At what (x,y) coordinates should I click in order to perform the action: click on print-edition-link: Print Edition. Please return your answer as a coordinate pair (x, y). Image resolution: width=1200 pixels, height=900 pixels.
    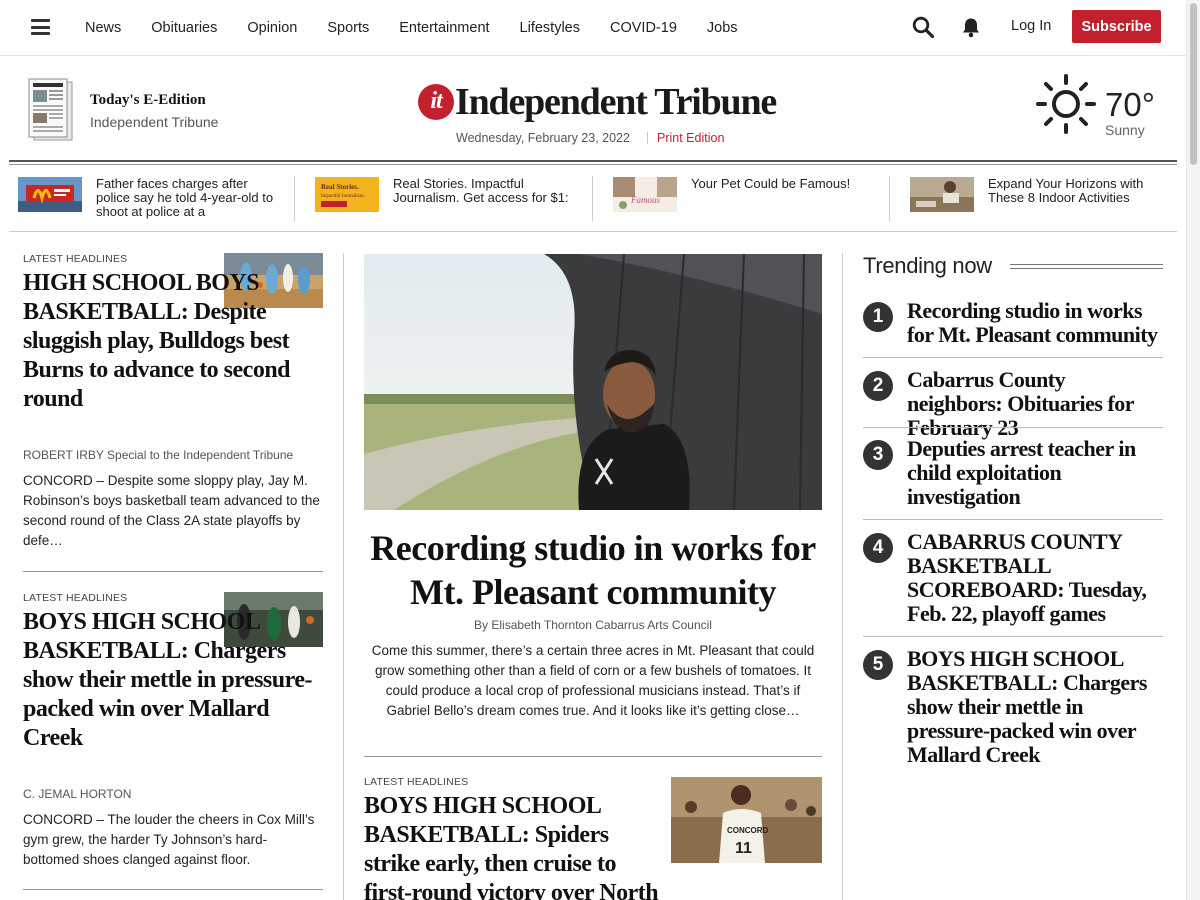
    Looking at the image, I should click on (690, 138).